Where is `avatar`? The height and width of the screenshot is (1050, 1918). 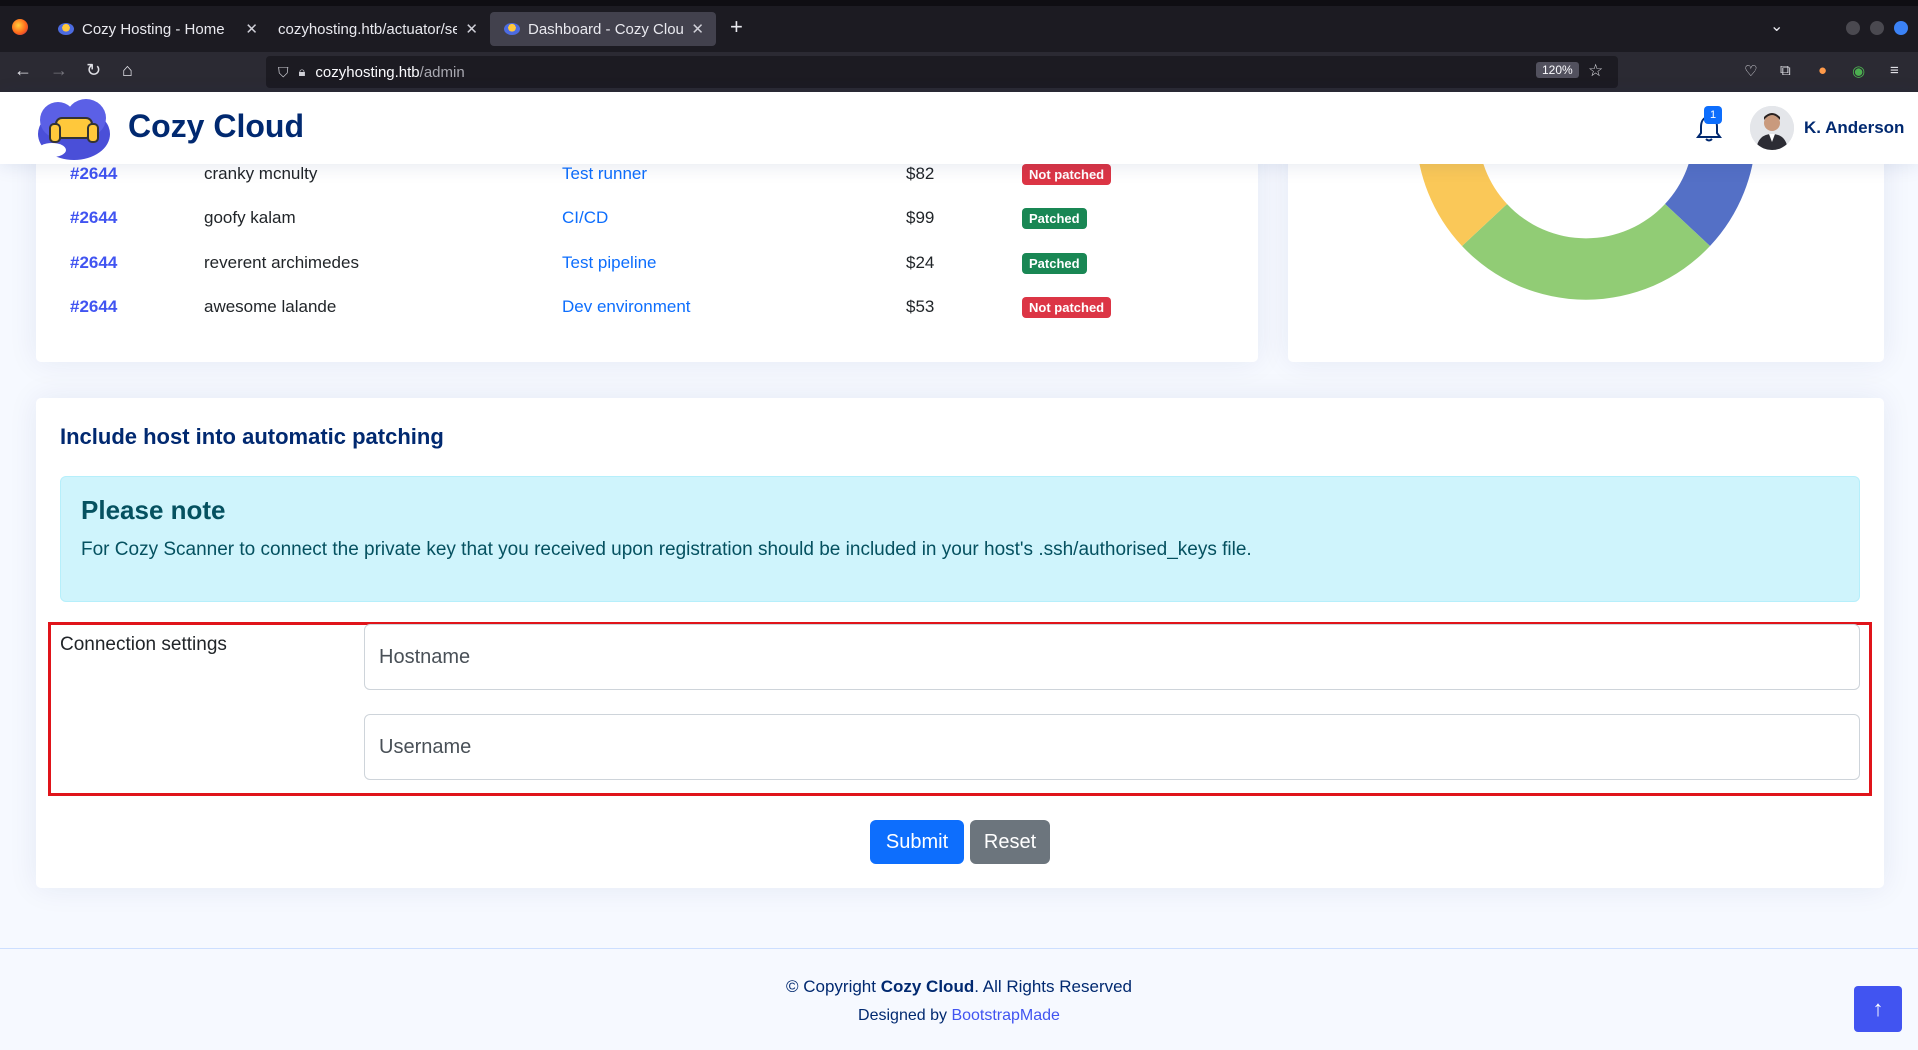 avatar is located at coordinates (1772, 128).